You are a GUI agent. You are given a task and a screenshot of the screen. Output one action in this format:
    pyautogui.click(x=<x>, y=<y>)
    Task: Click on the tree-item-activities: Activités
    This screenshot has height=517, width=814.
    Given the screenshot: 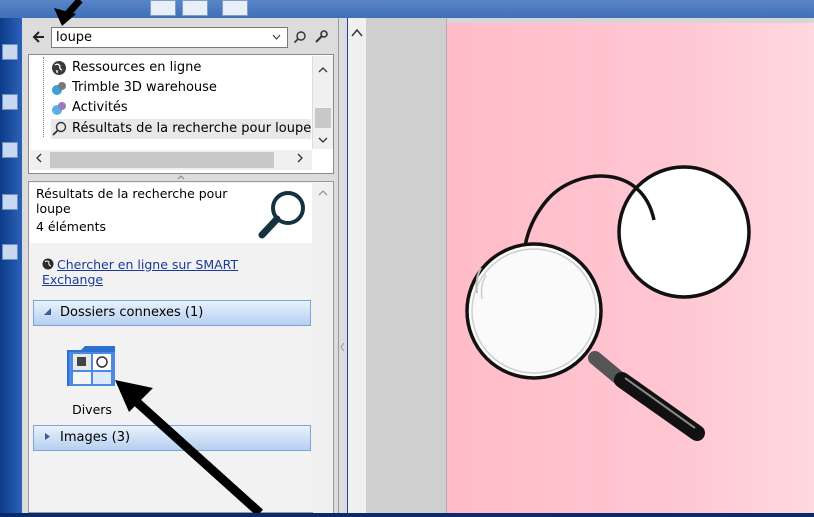 What is the action you would take?
    pyautogui.click(x=89, y=108)
    